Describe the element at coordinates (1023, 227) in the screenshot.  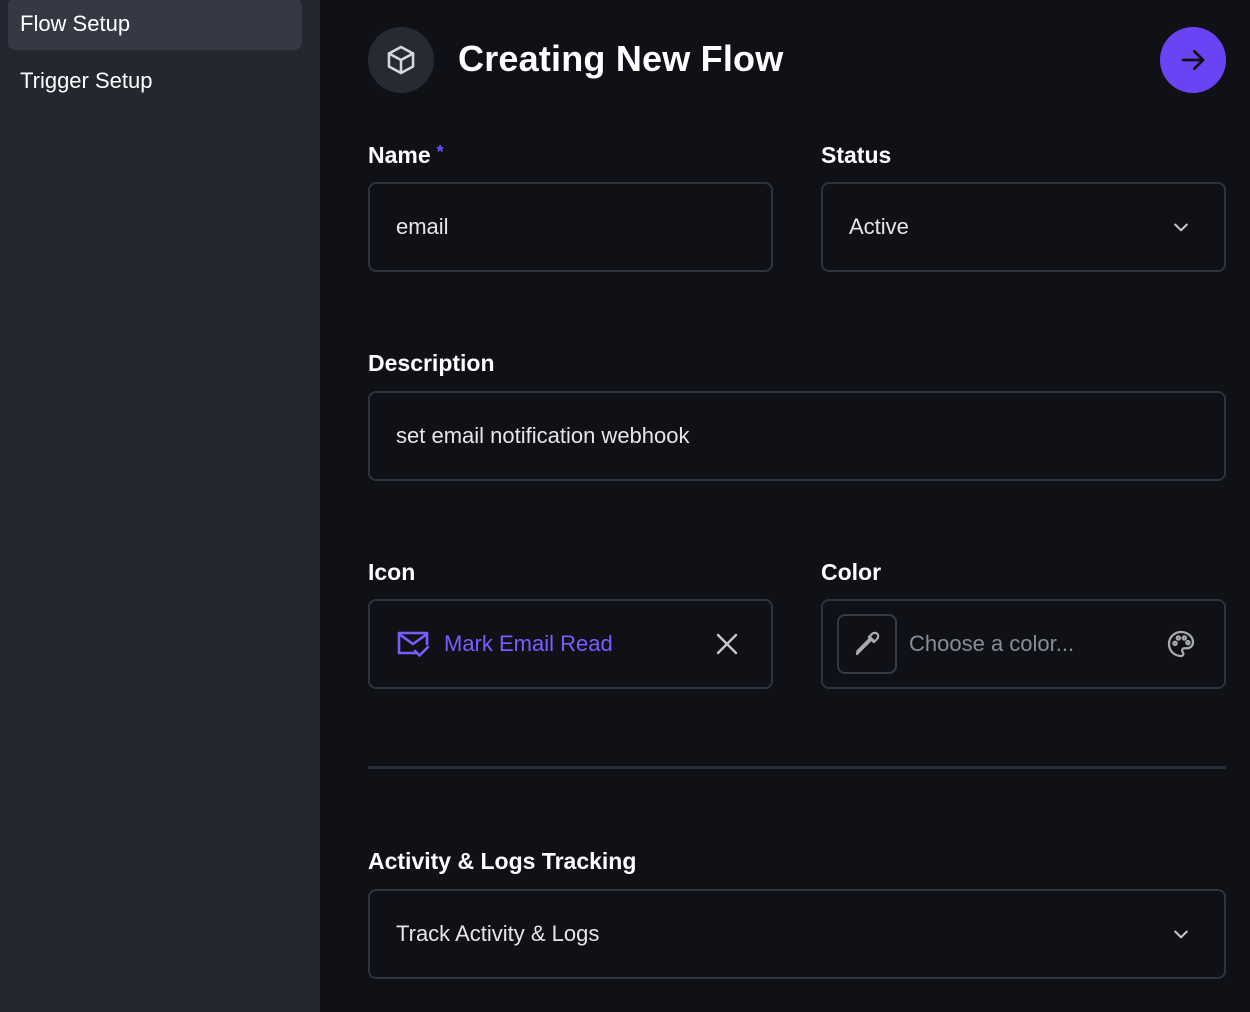
I see `status-select: Active` at that location.